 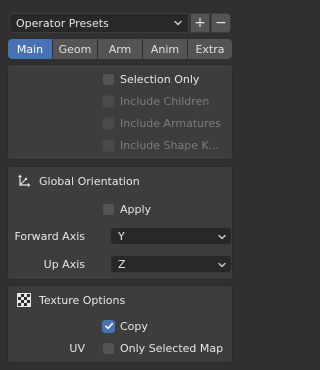 I want to click on tab-bar: Main Geom Arm Anim Extra, so click(x=120, y=49).